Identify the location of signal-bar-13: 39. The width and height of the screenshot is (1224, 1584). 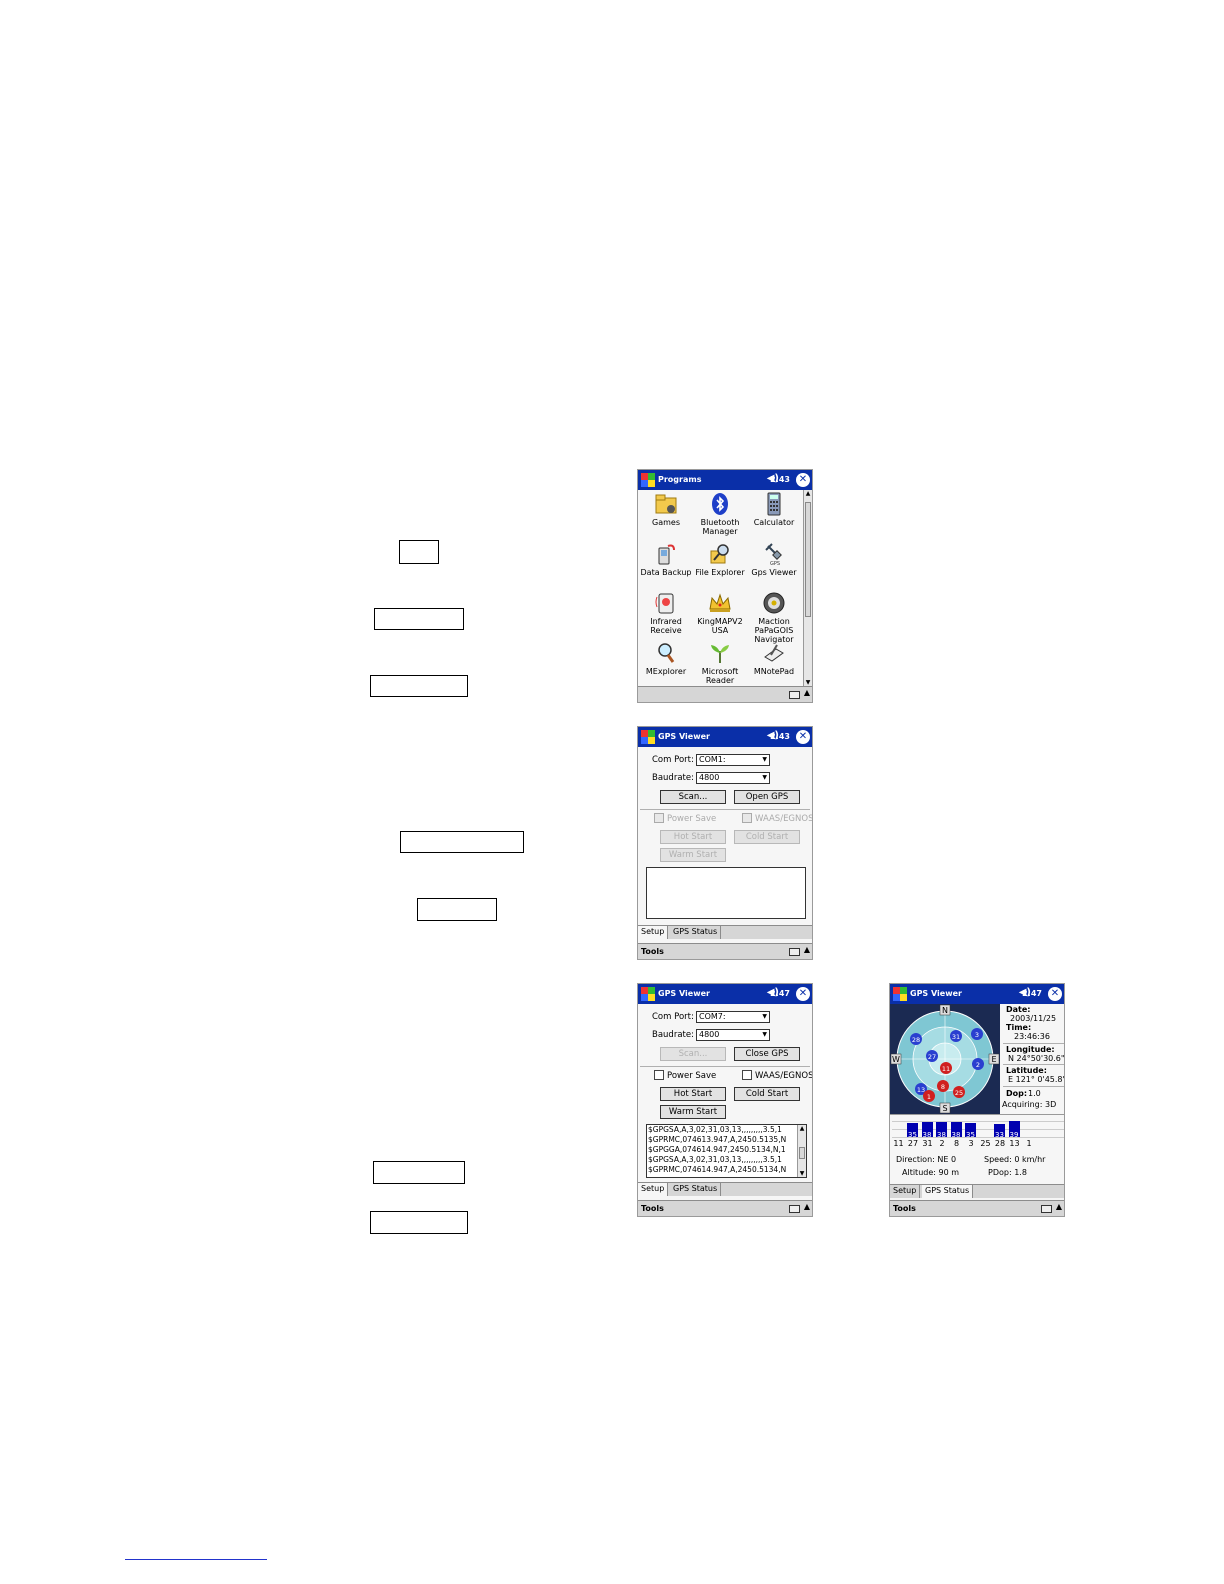
(1014, 1130).